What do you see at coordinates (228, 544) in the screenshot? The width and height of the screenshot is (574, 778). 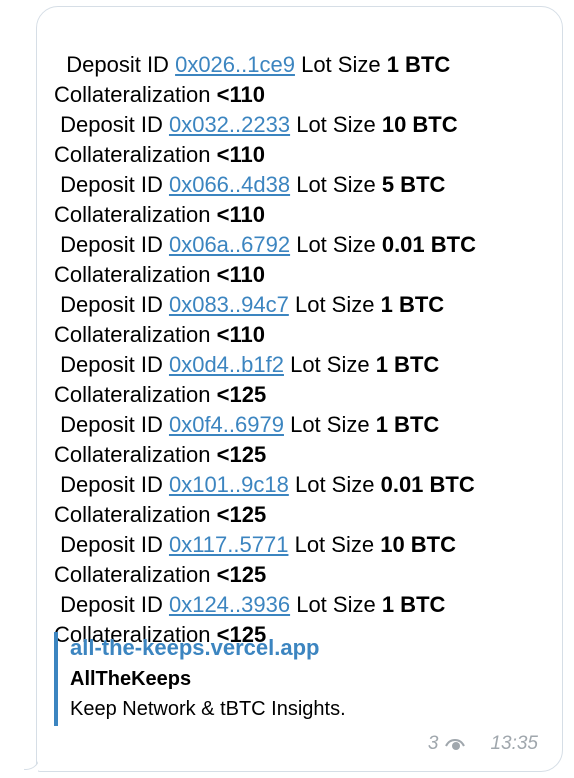 I see `deposit-id-link: 0x117..5771` at bounding box center [228, 544].